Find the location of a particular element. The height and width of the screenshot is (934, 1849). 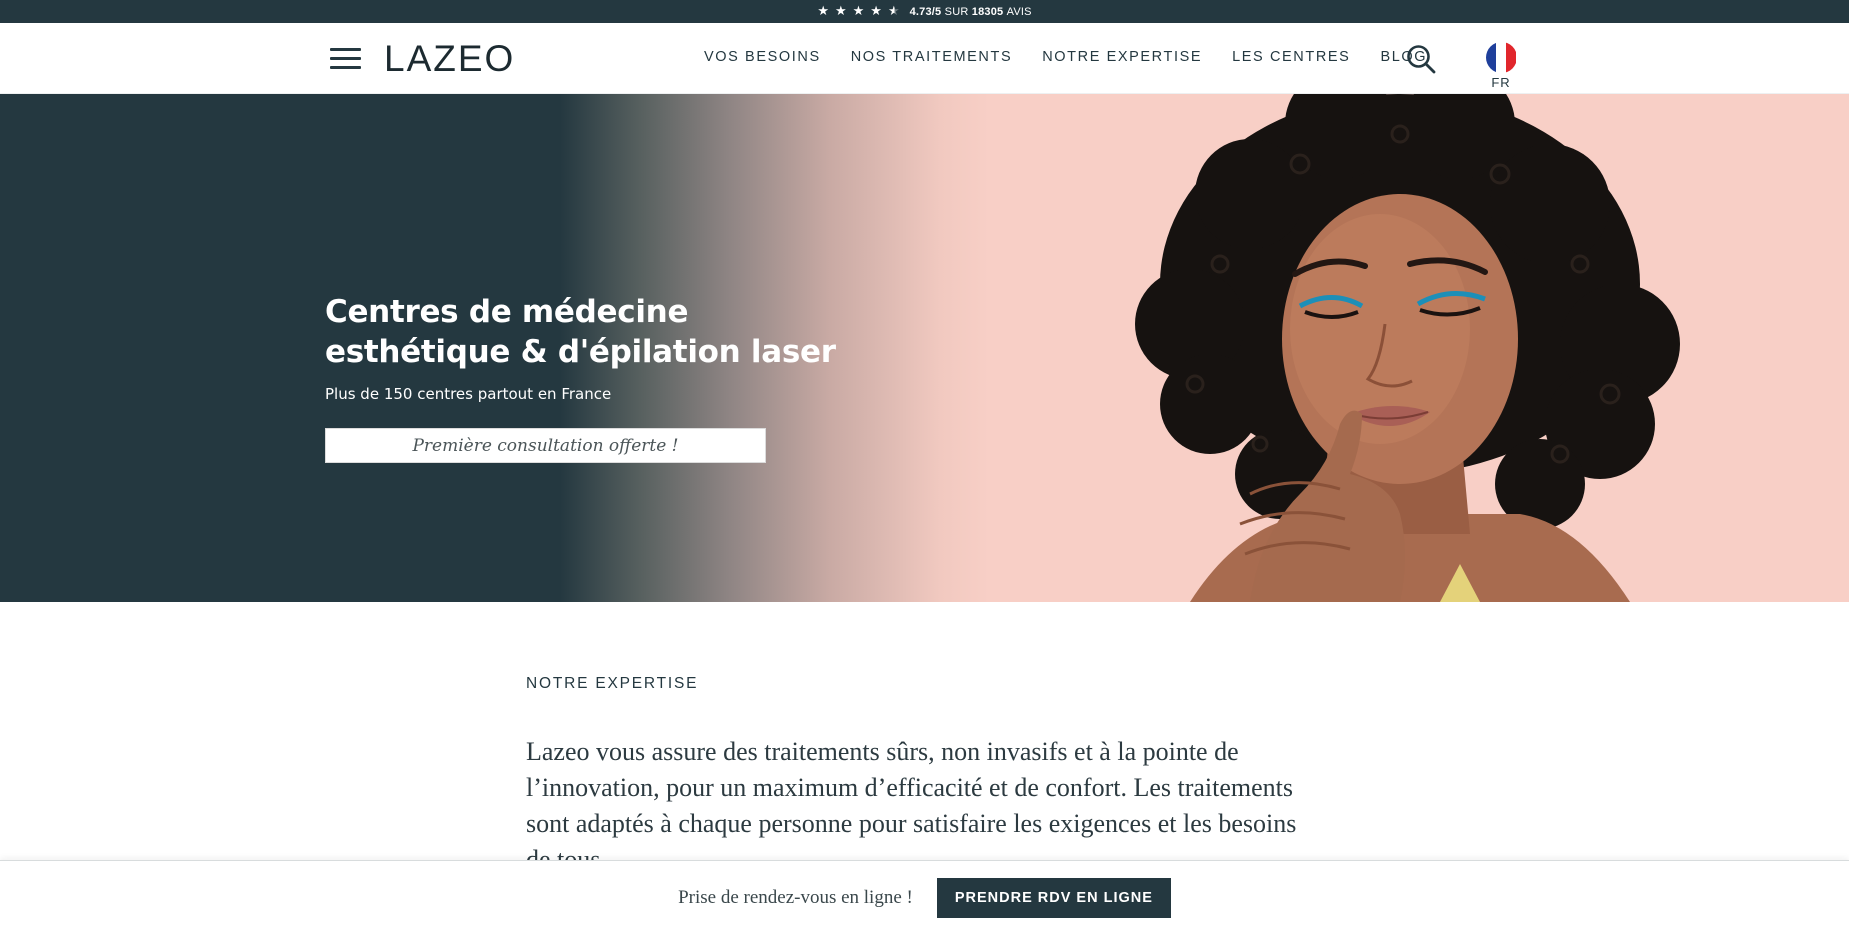

free-consultation-button: Première consultation offerte ! is located at coordinates (545, 445).